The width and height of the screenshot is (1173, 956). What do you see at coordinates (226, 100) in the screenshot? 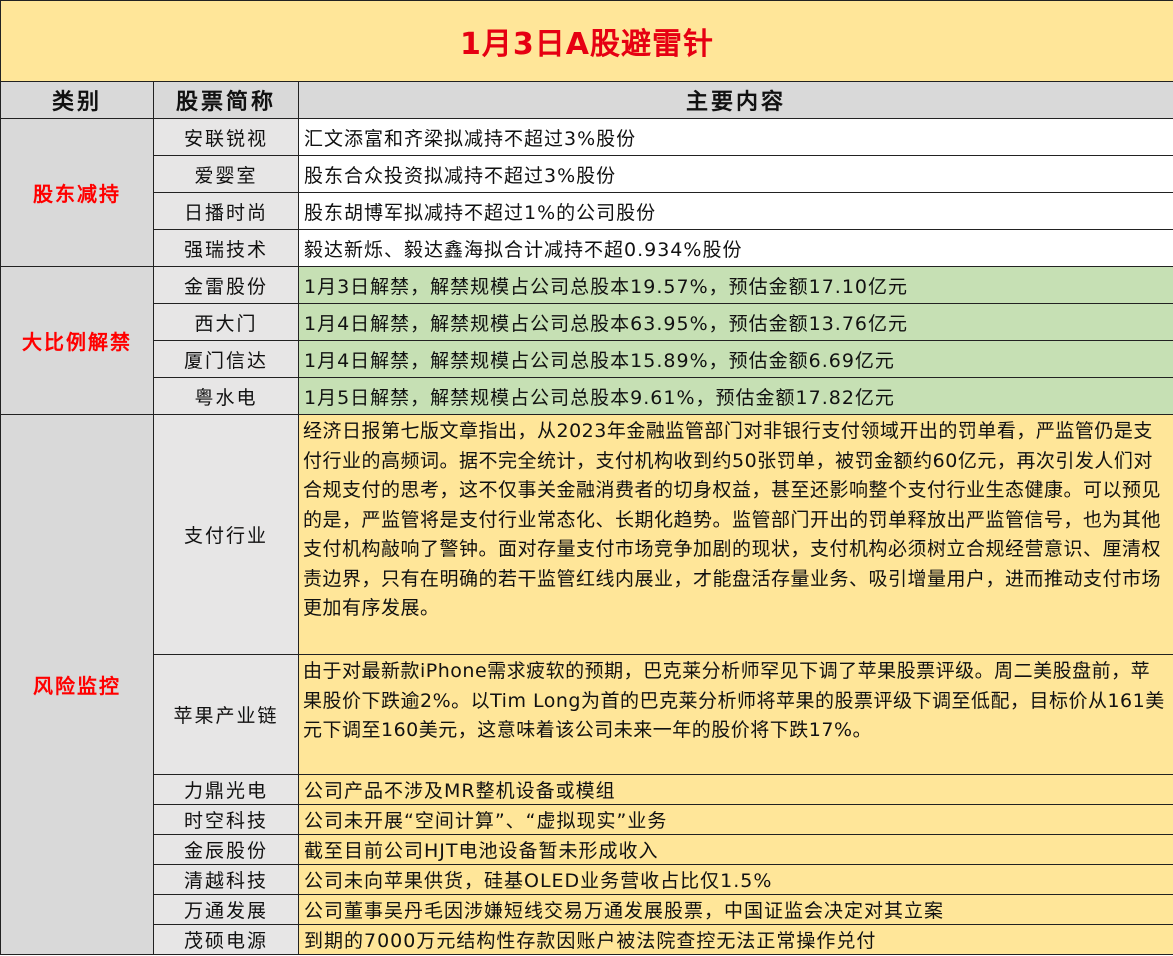
I see `header-stock-name: 股票简称` at bounding box center [226, 100].